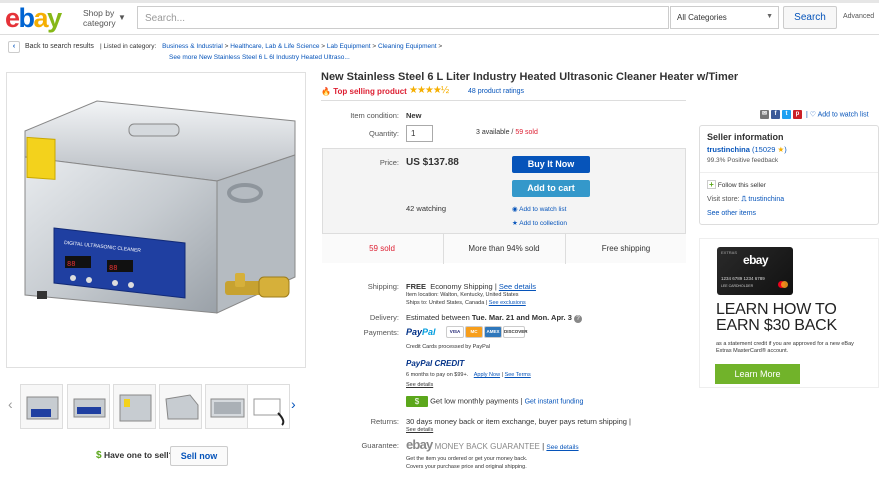  Describe the element at coordinates (384, 421) in the screenshot. I see `returns-label: Returns:` at that location.